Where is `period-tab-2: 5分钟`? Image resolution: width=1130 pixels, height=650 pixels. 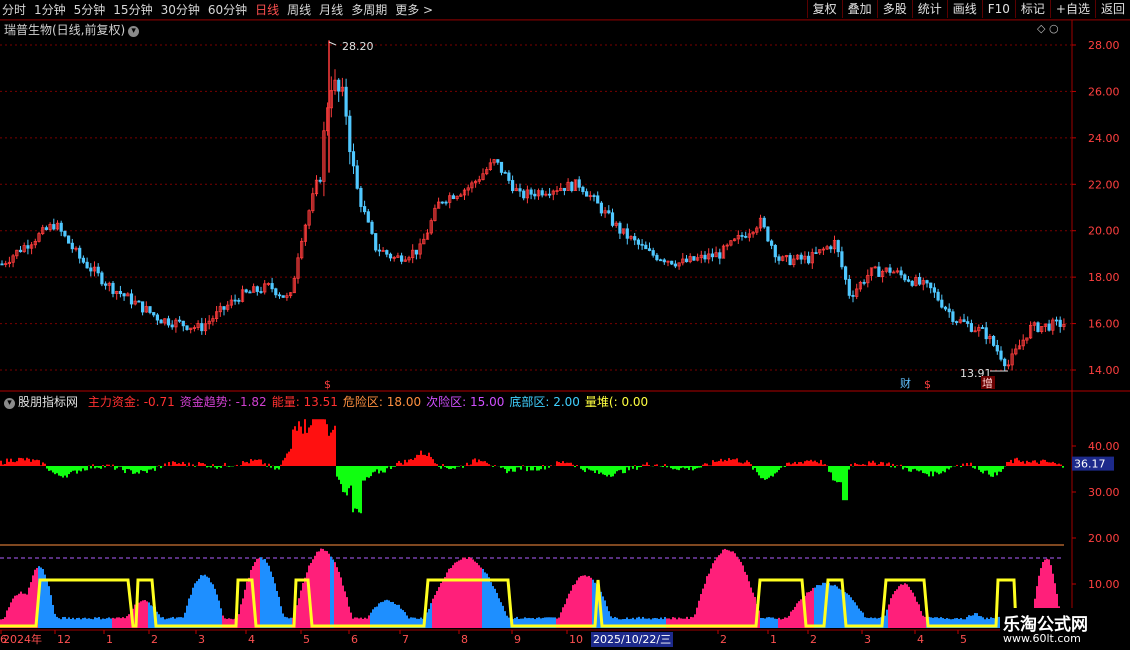
period-tab-2: 5分钟 is located at coordinates (90, 9).